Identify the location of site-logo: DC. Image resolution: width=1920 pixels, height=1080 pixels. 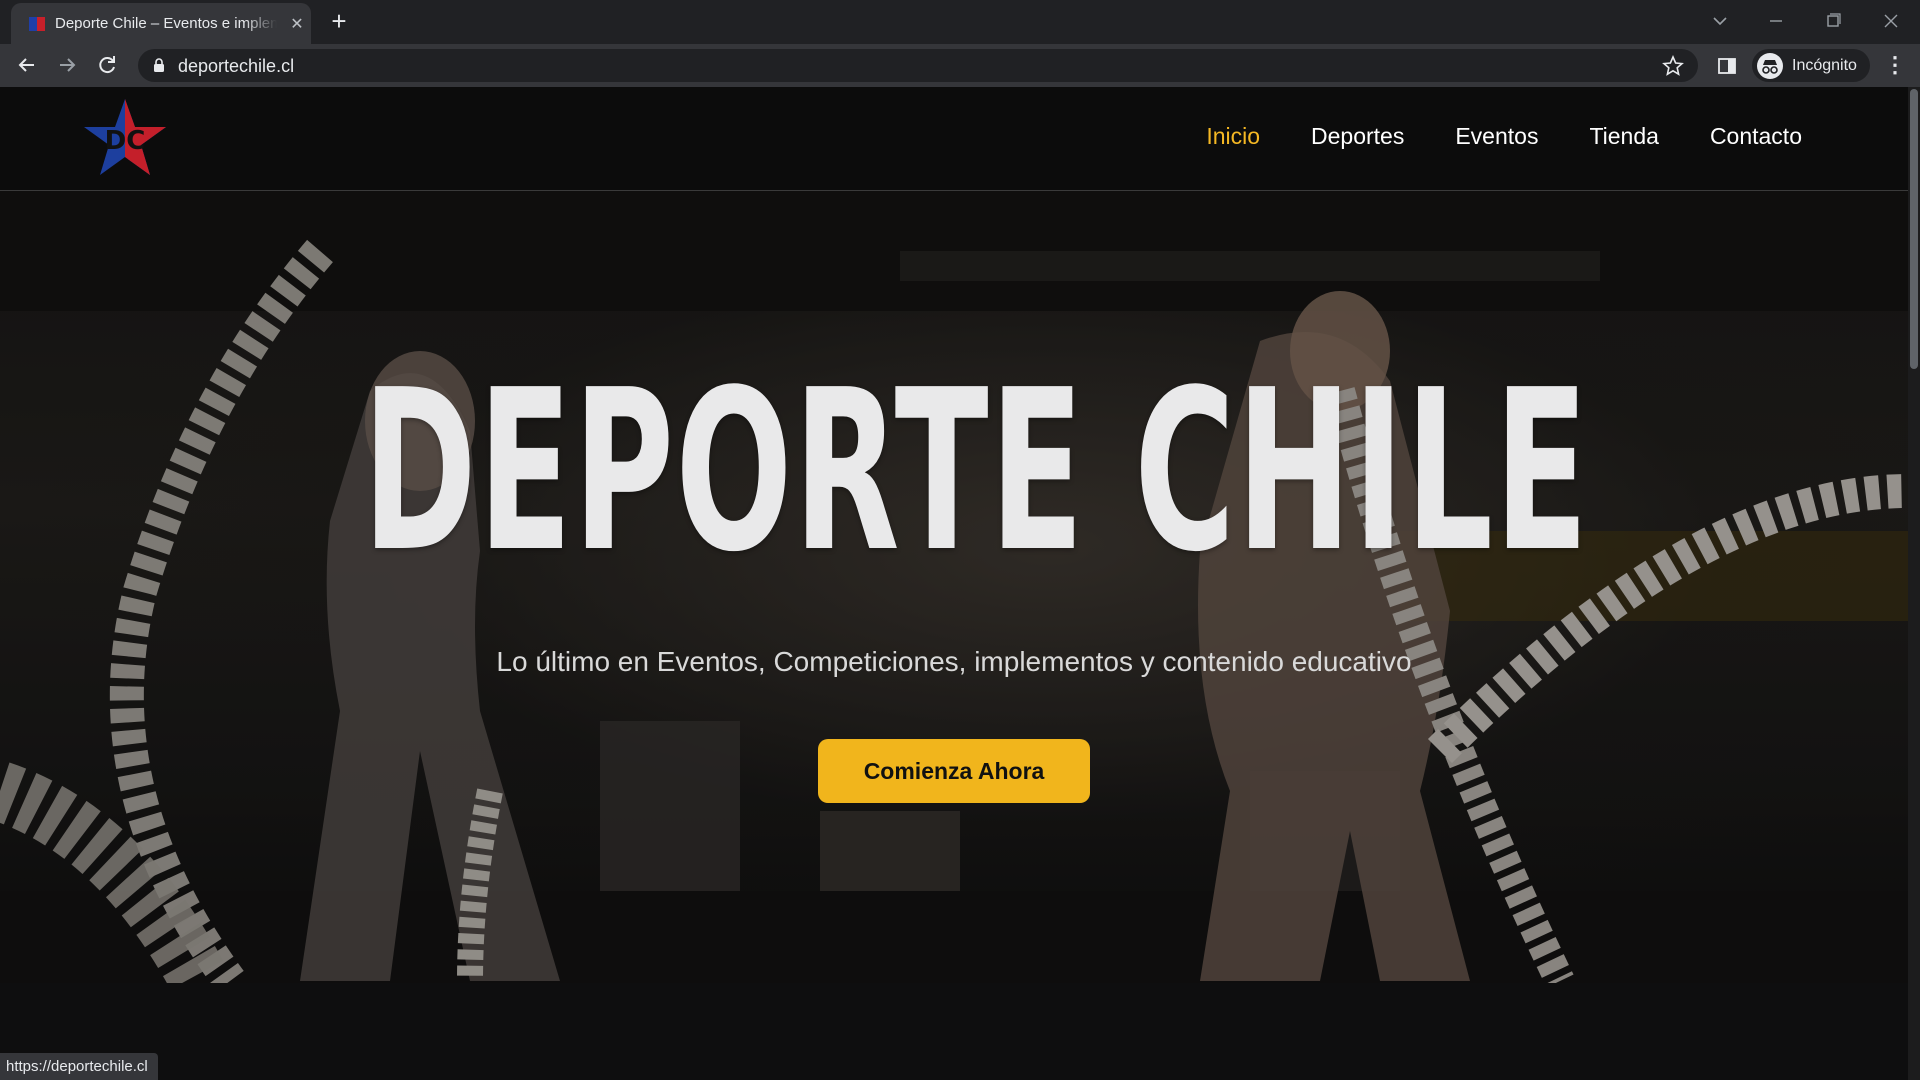
(125, 138).